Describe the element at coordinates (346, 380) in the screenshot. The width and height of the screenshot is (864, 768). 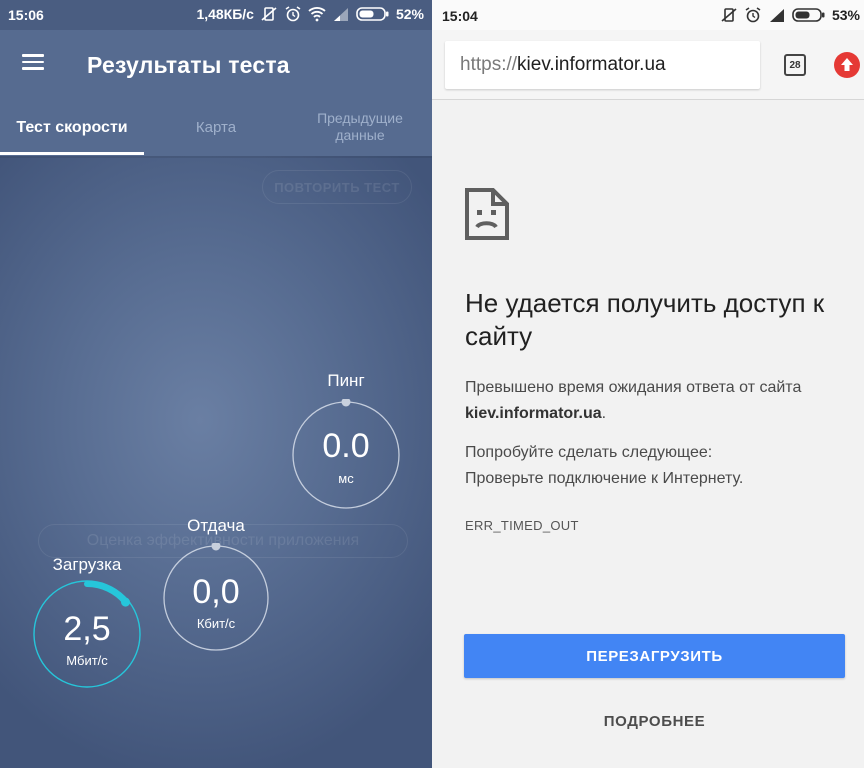
I see `ping-label: Пинг` at that location.